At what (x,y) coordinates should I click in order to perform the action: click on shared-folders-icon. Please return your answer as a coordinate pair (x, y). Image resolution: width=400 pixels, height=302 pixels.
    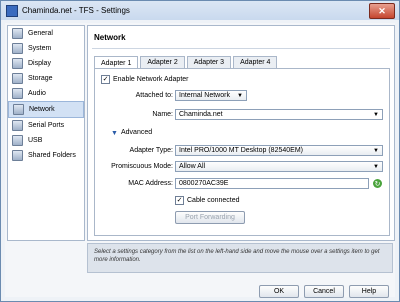
    Looking at the image, I should click on (17, 155).